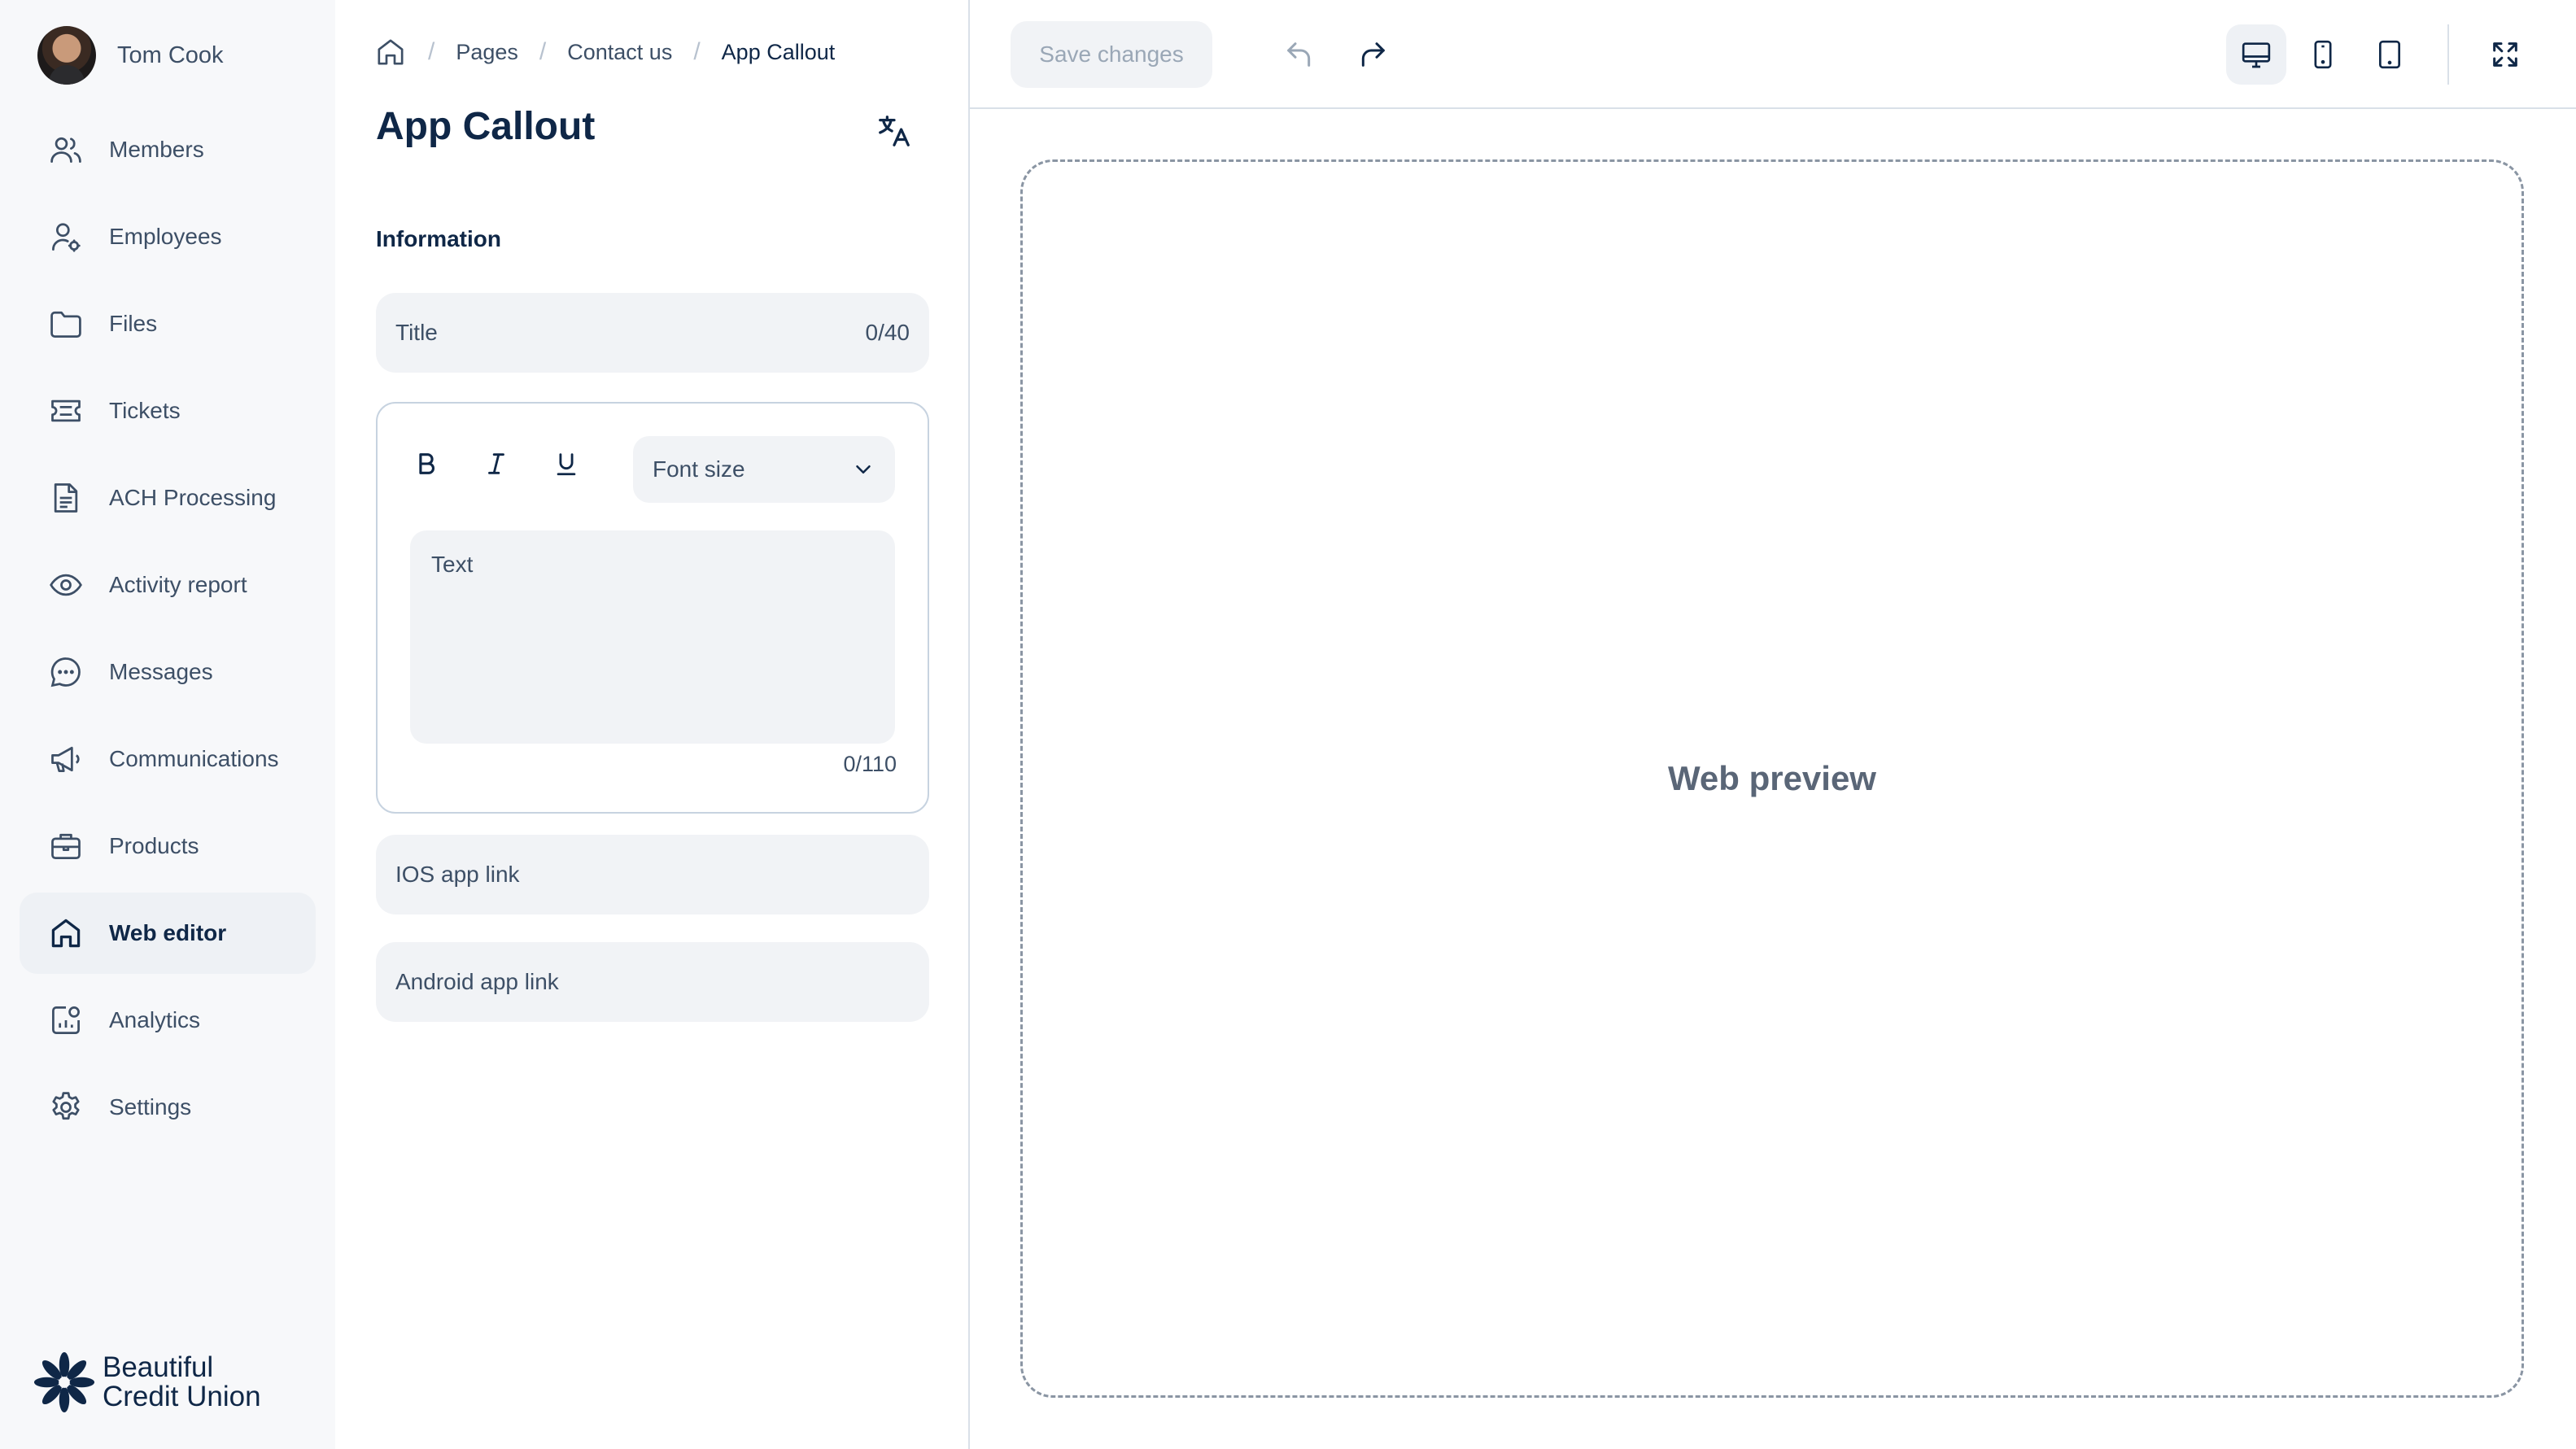  I want to click on sidebar-item-communications: Communications, so click(168, 759).